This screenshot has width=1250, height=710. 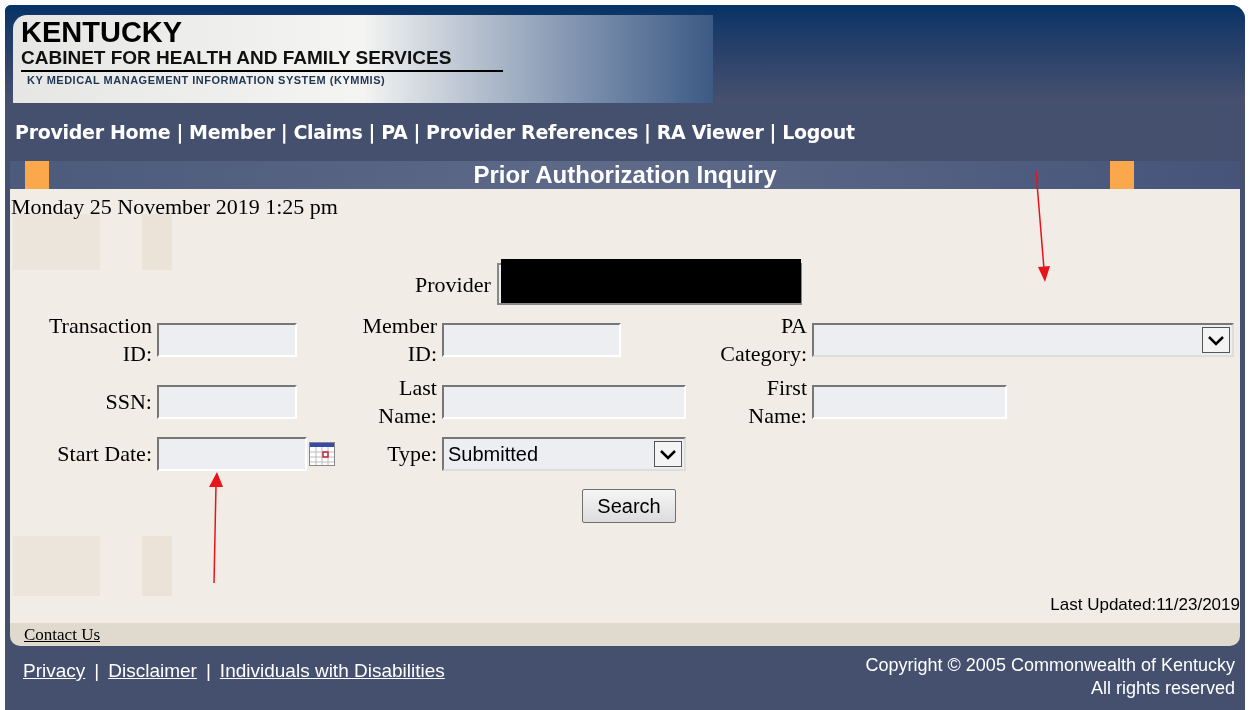 I want to click on nav-link: Provider References, so click(x=532, y=132).